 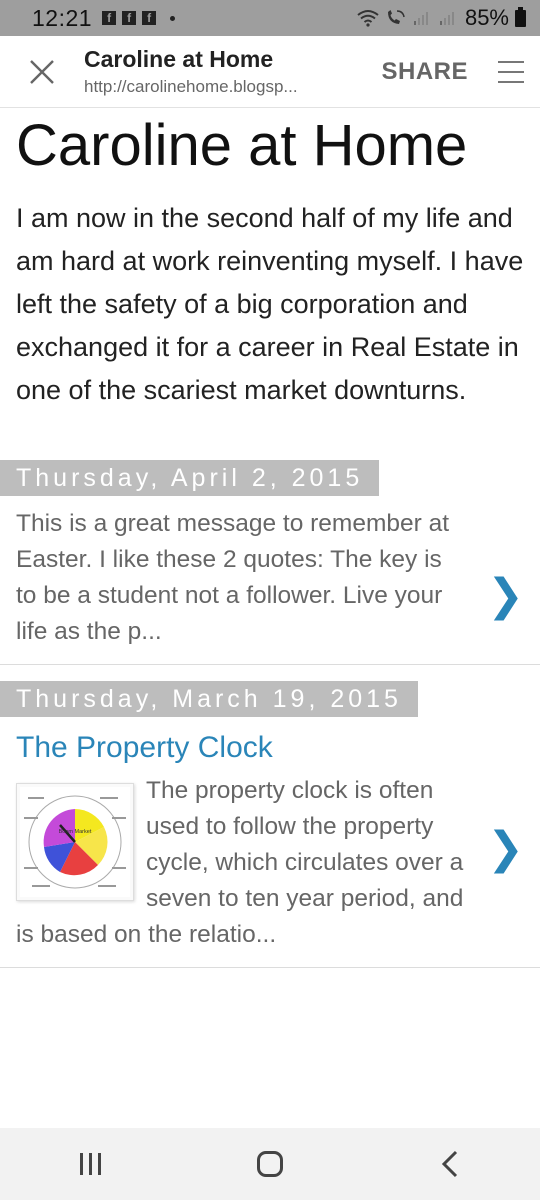 I want to click on post-date: Thursday, April 2, 2015, so click(x=190, y=477).